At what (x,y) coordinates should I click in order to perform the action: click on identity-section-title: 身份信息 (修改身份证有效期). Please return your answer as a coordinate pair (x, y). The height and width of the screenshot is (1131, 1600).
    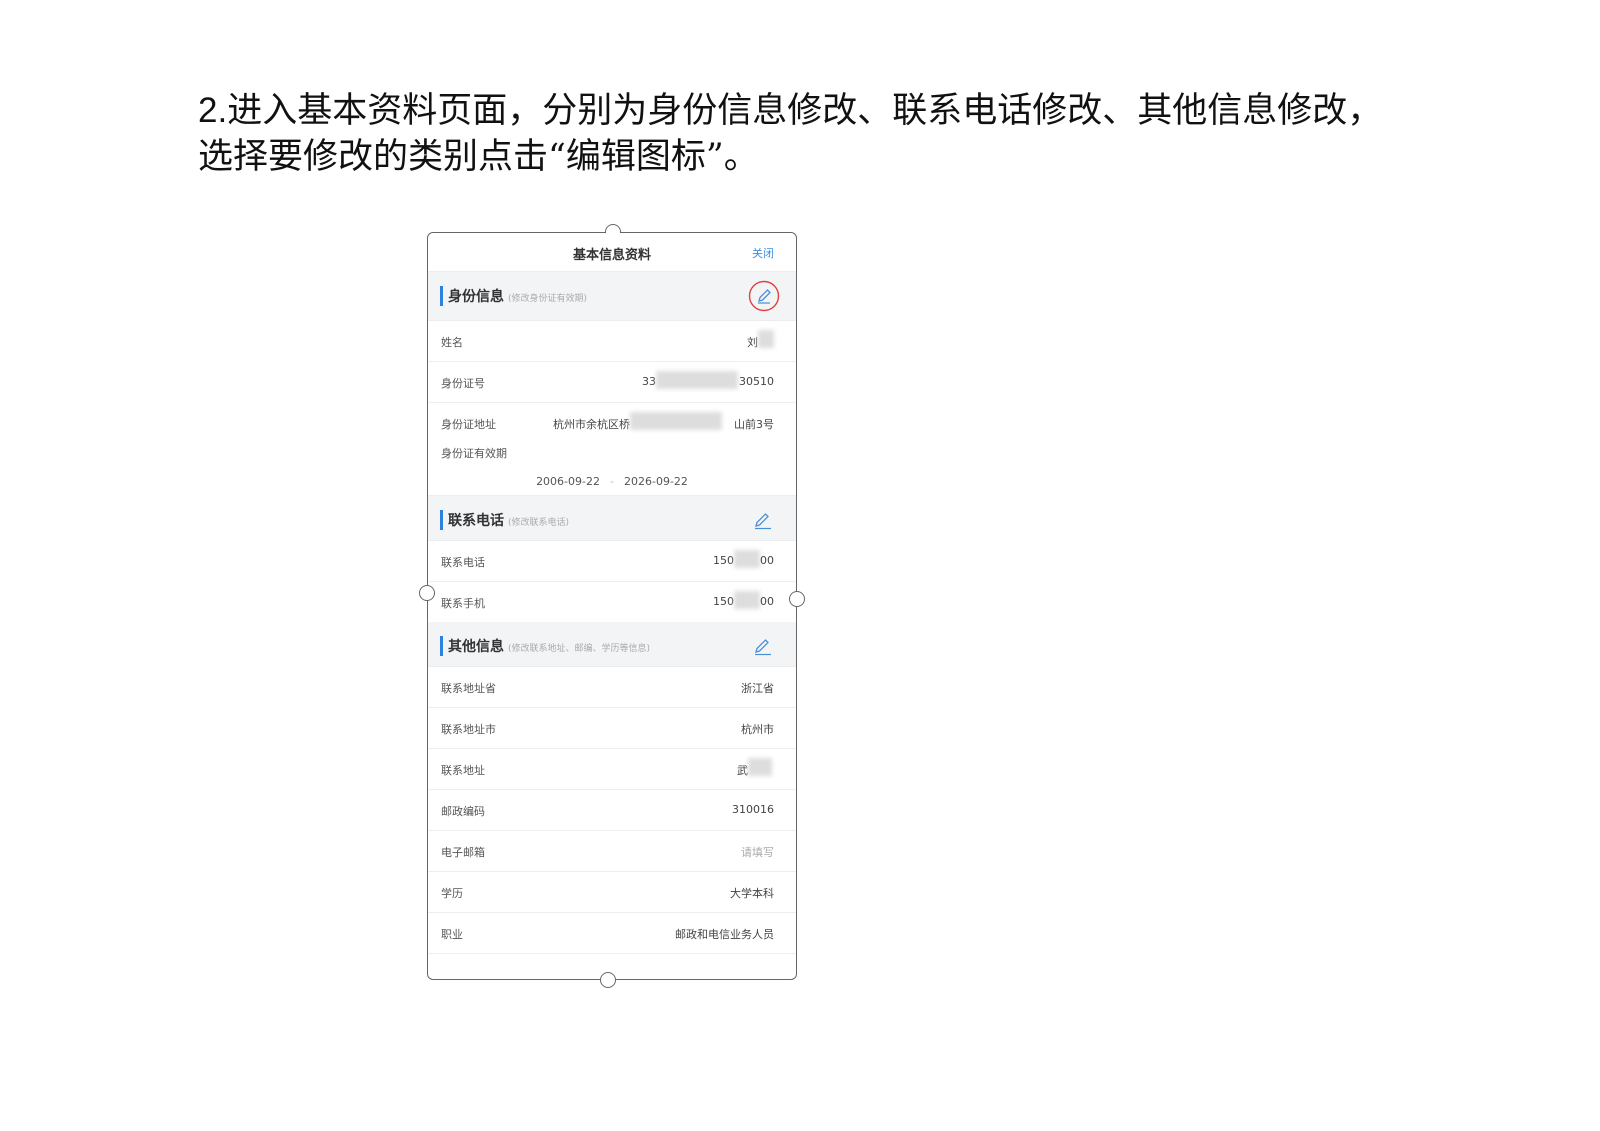
    Looking at the image, I should click on (517, 296).